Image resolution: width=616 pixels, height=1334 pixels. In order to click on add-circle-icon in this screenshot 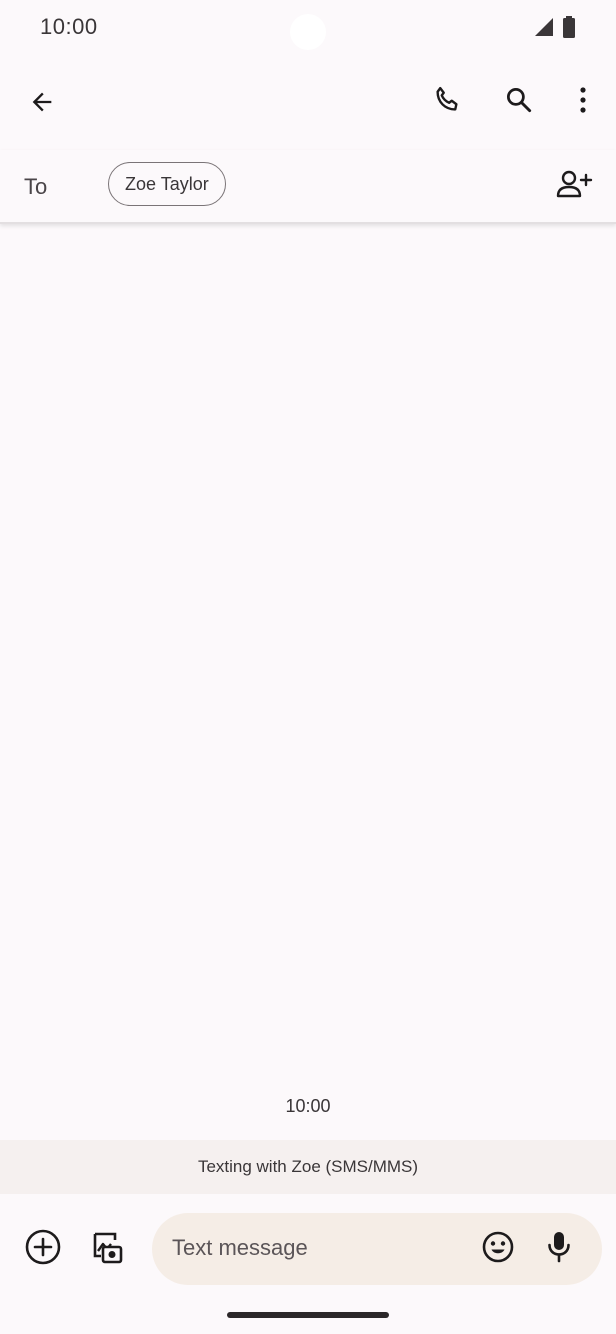, I will do `click(43, 1249)`.